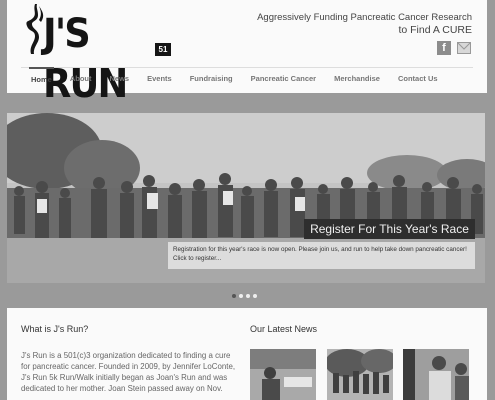  Describe the element at coordinates (389, 229) in the screenshot. I see `hero-title: Register For This Year's Race` at that location.